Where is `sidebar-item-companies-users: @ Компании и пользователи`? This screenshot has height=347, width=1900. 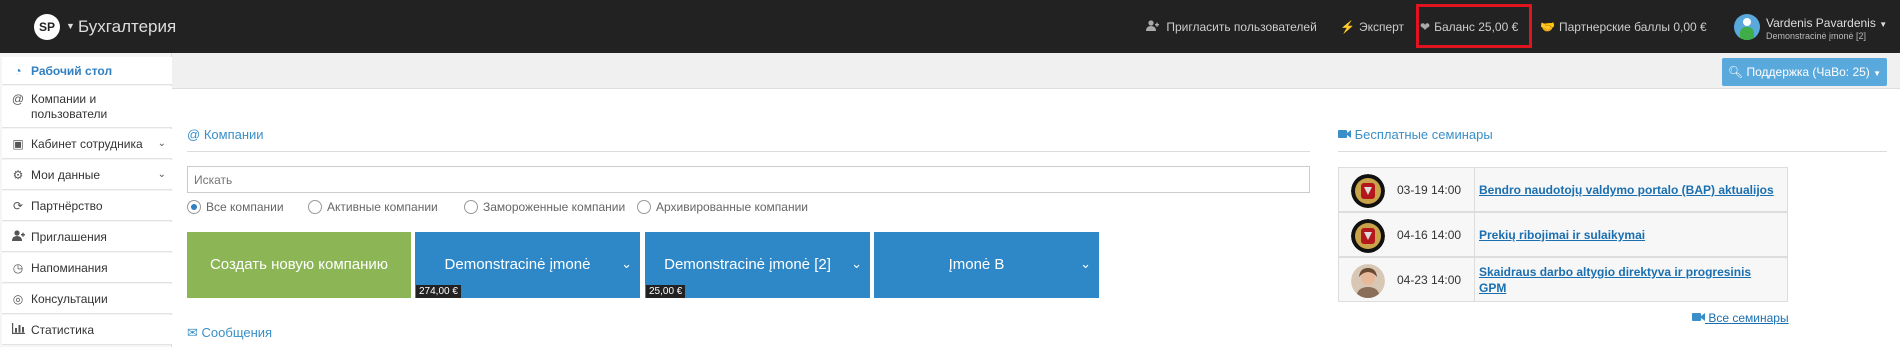 sidebar-item-companies-users: @ Компании и пользователи is located at coordinates (87, 107).